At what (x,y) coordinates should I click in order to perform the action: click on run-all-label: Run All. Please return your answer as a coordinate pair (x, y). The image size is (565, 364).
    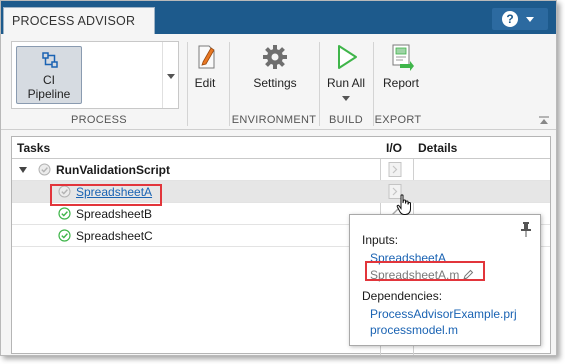
    Looking at the image, I should click on (346, 83).